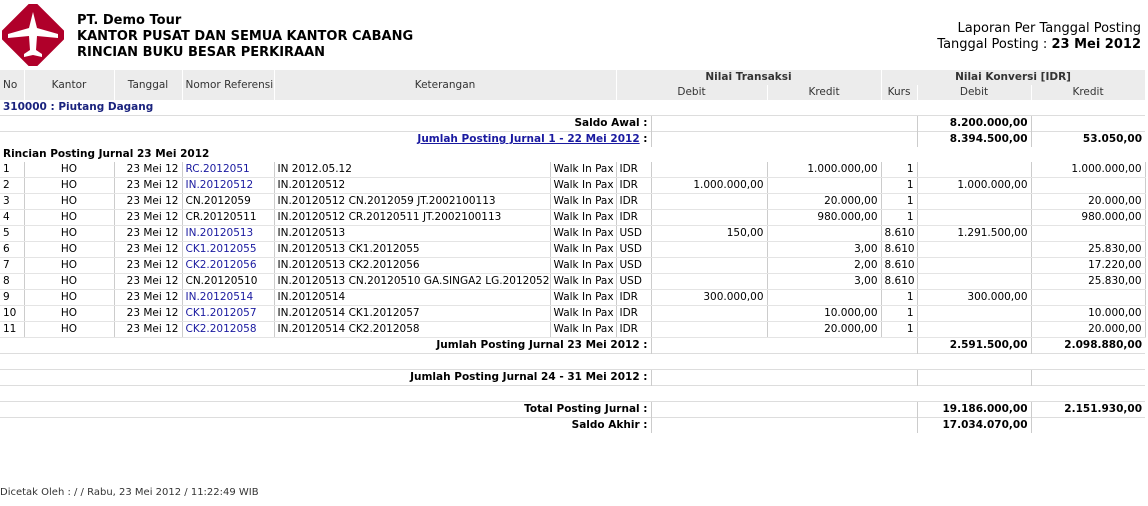  I want to click on row-no: 8, so click(12, 281).